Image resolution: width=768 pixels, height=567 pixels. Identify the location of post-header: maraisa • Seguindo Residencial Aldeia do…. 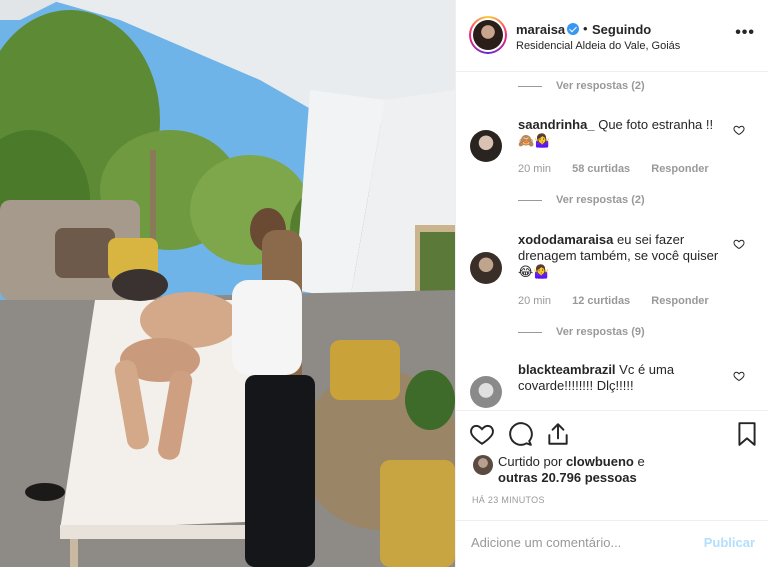
(612, 36).